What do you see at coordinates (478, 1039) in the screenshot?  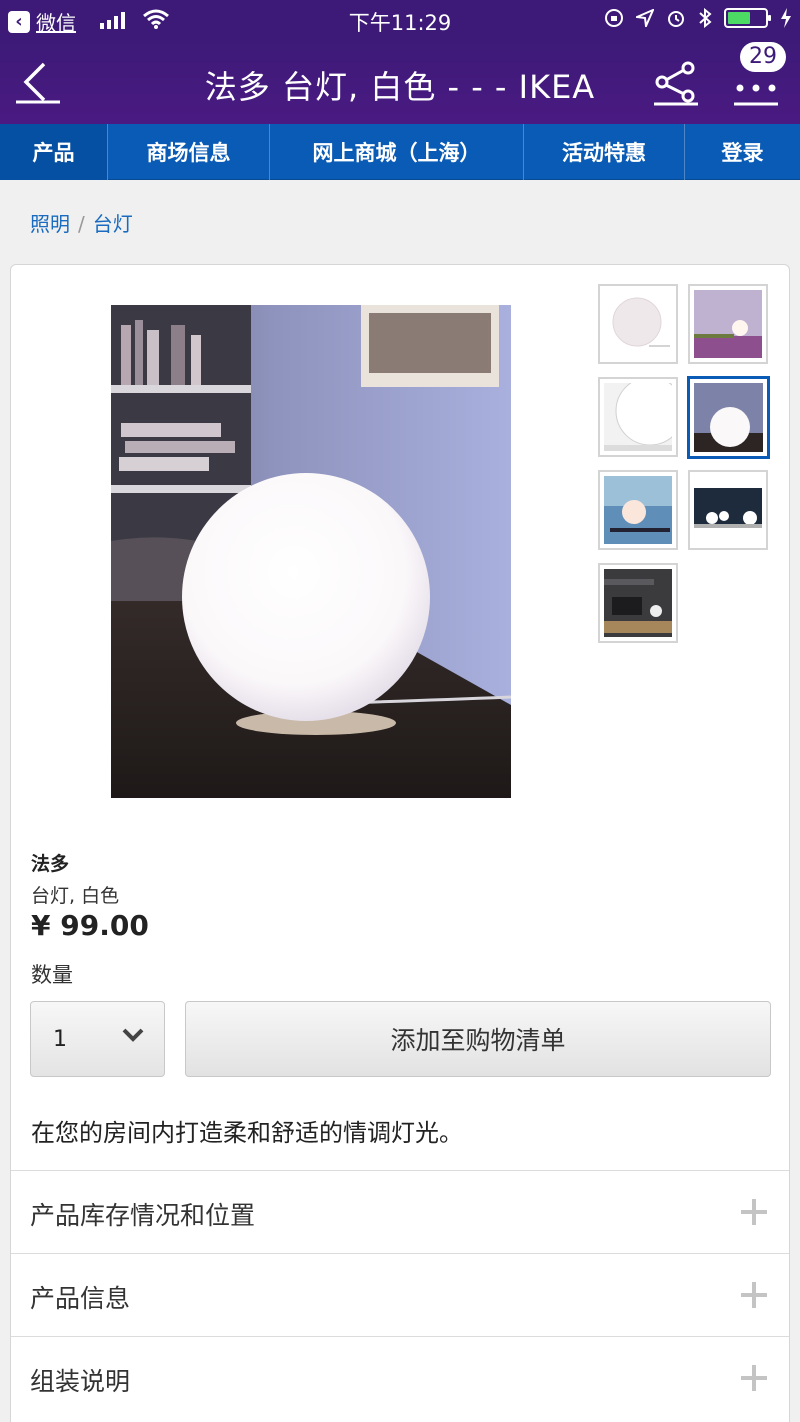 I see `add-to-shopping-list-button: 添加至购物清单` at bounding box center [478, 1039].